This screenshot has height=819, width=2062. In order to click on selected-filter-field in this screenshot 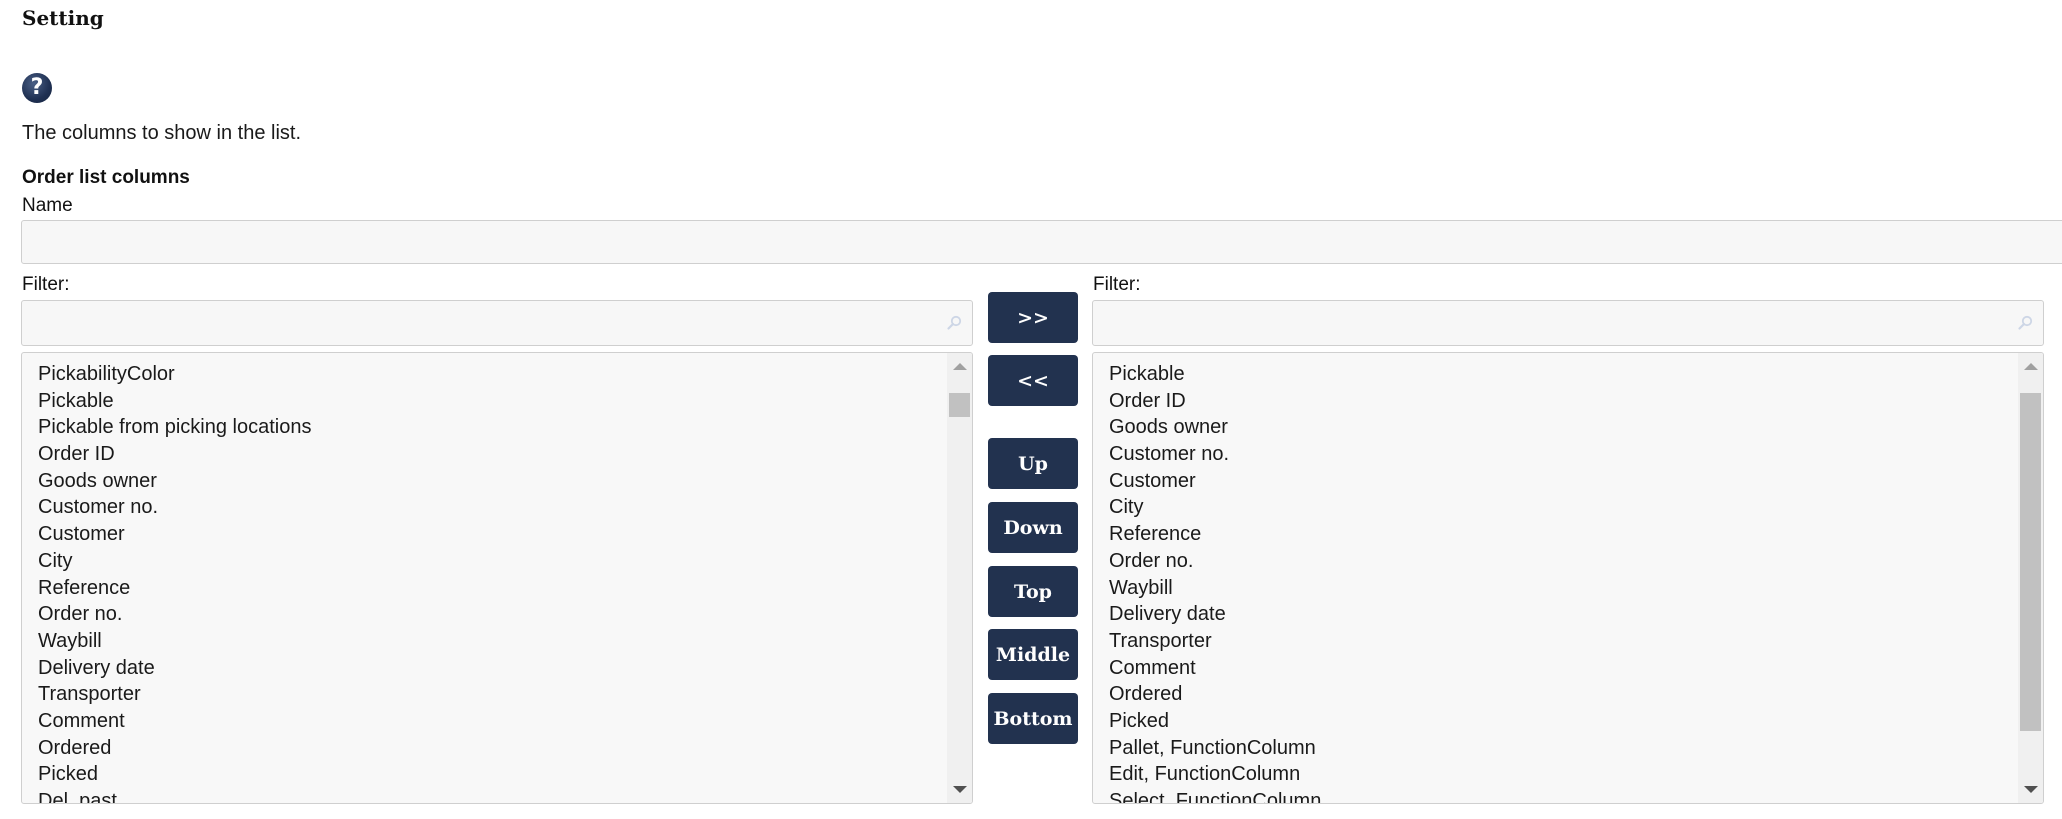, I will do `click(1568, 323)`.